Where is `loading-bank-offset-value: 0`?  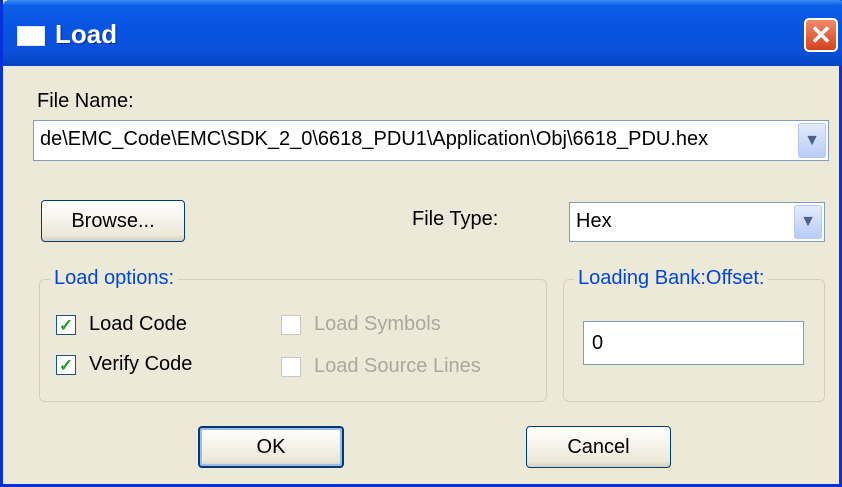 loading-bank-offset-value: 0 is located at coordinates (598, 343).